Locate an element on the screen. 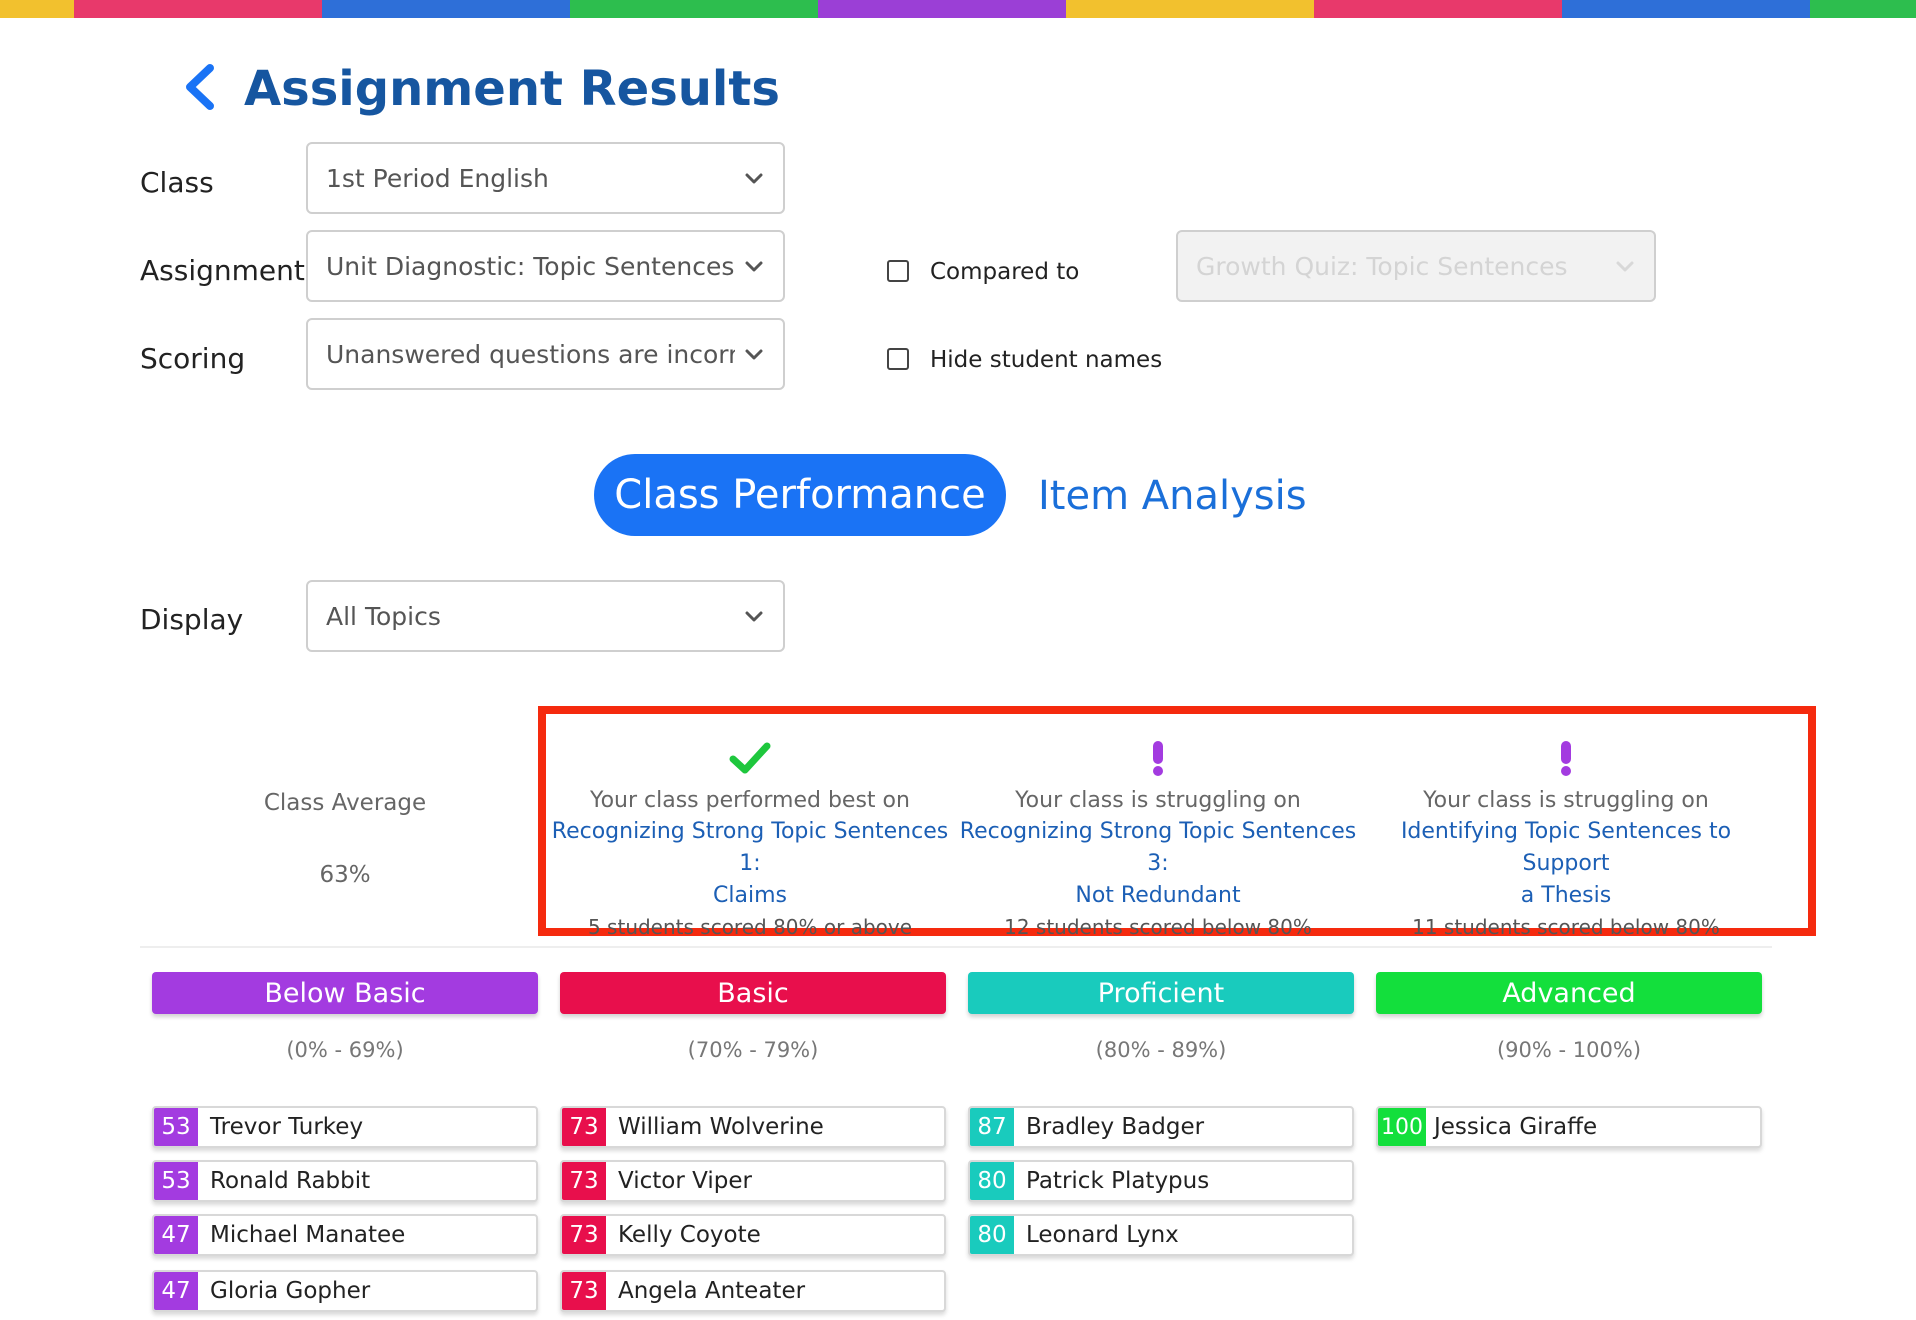  insight-topic-line: Recognizing Strong Topic Sentences 1: is located at coordinates (750, 847).